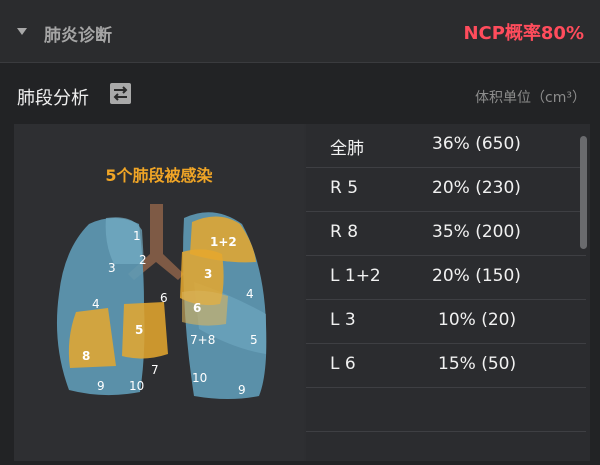  I want to click on unit-label: 体积单位（cm³）, so click(530, 98).